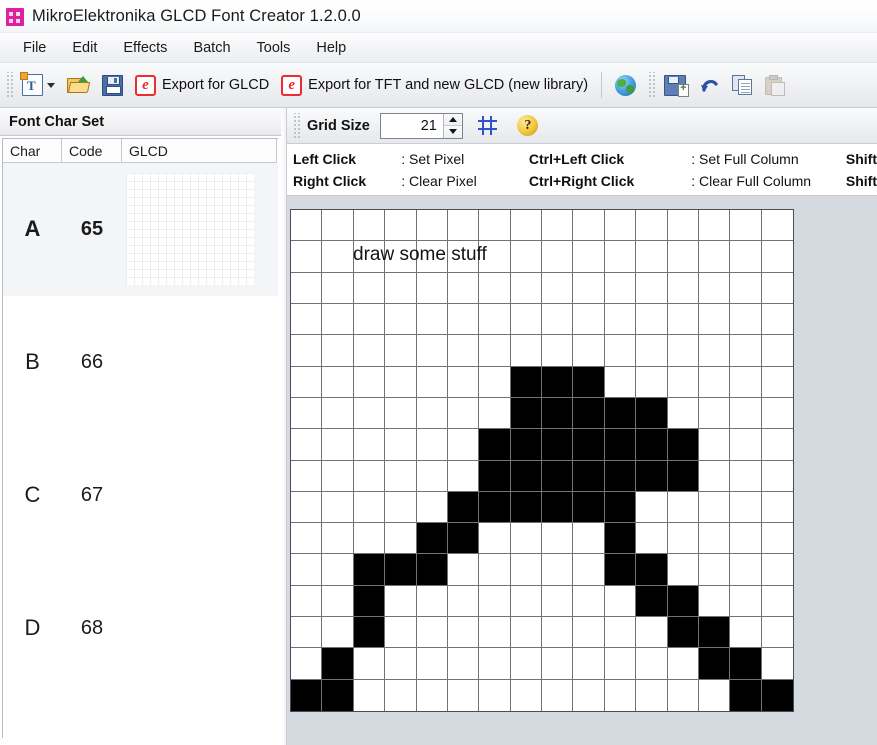 Image resolution: width=877 pixels, height=745 pixels. Describe the element at coordinates (452, 132) in the screenshot. I see `spinner-down-icon` at that location.